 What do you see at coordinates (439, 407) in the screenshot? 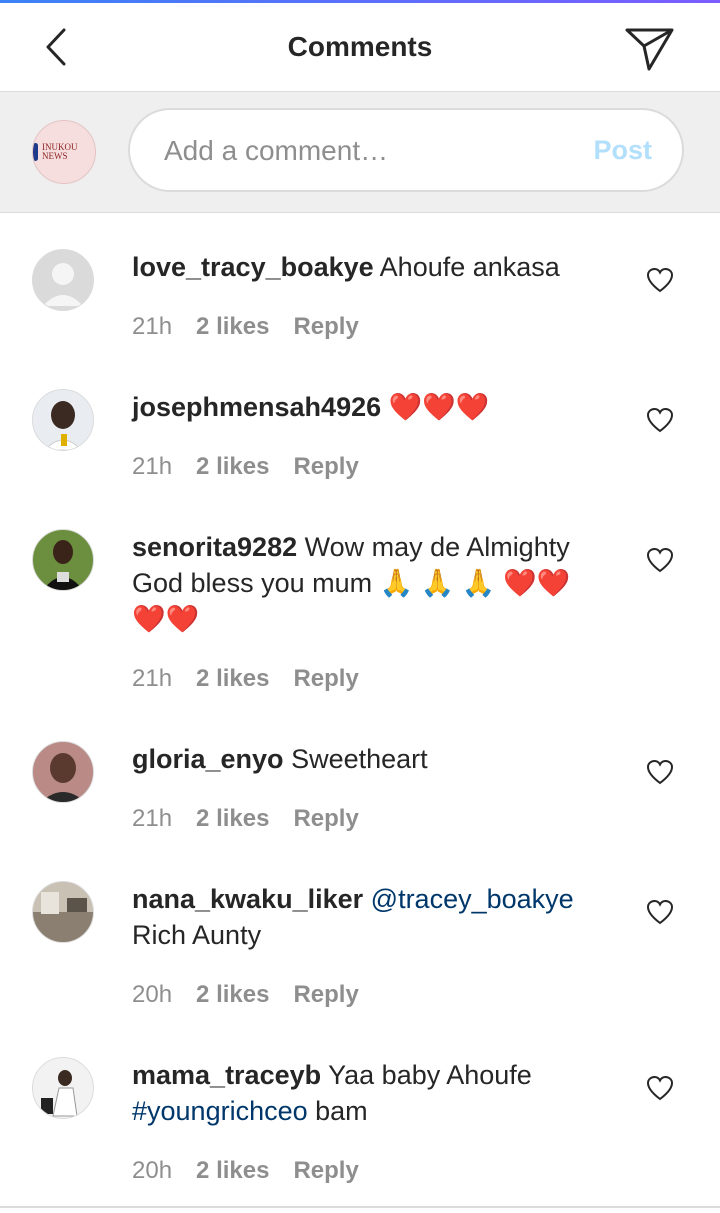
I see `comment-text: ❤️❤️❤️` at bounding box center [439, 407].